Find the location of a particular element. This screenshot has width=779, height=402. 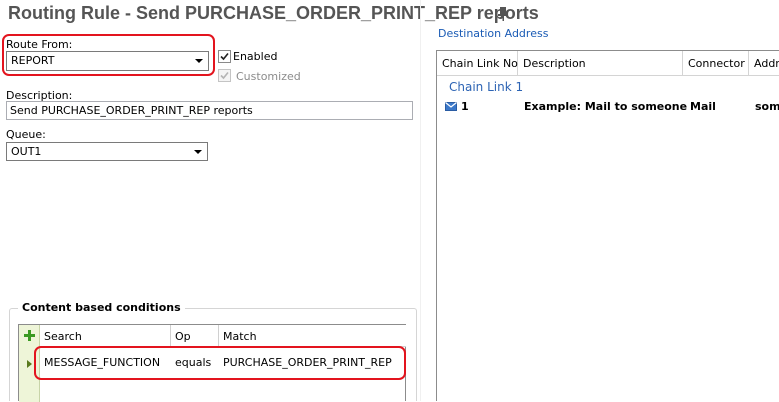

route-from-value: REPORT is located at coordinates (33, 60).